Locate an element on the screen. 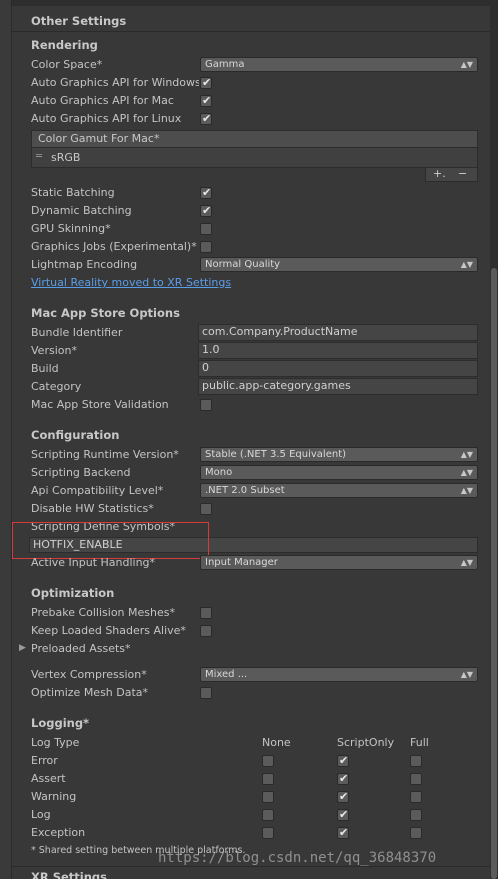  keep-shaders-checkbox is located at coordinates (206, 631).